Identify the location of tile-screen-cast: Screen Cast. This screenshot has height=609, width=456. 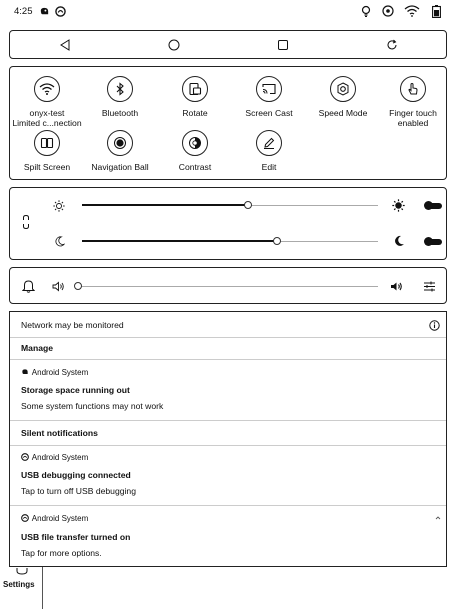
(269, 97).